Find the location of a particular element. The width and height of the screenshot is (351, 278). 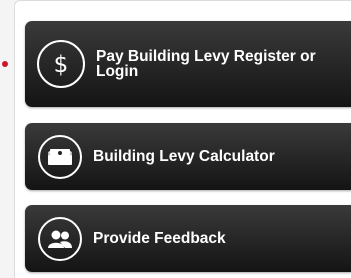

pay-levy-label: Pay Building Levy Register or Login is located at coordinates (206, 64).